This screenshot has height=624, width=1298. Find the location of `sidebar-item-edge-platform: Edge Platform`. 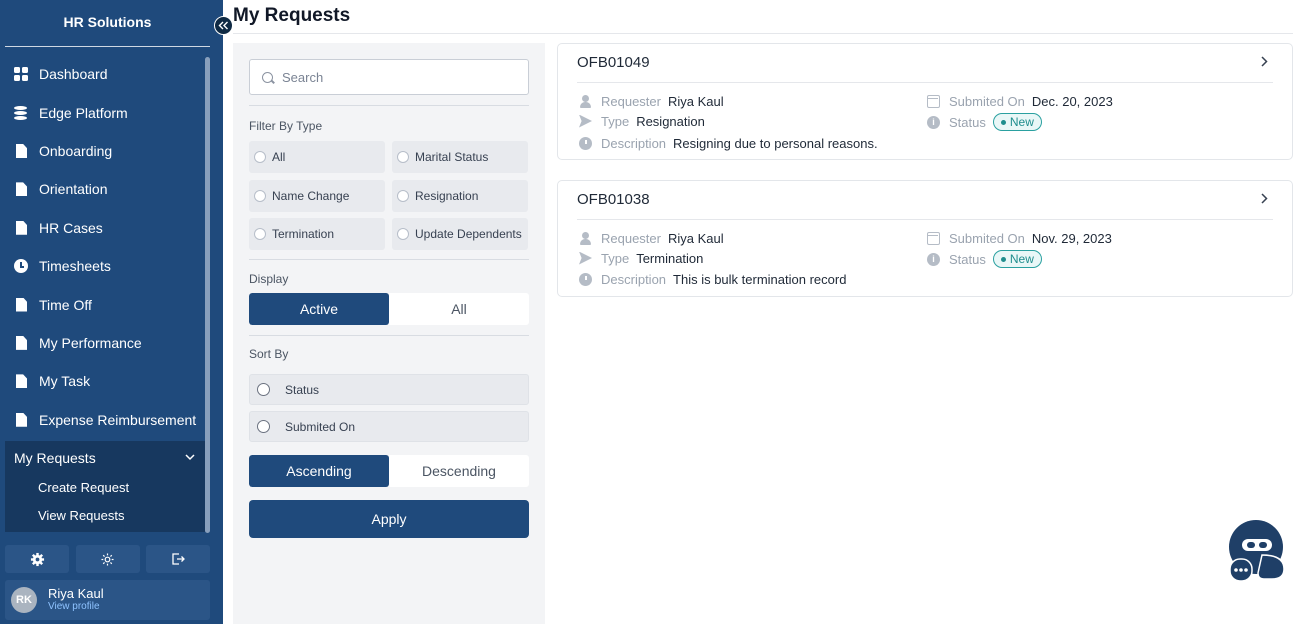

sidebar-item-edge-platform: Edge Platform is located at coordinates (105, 112).